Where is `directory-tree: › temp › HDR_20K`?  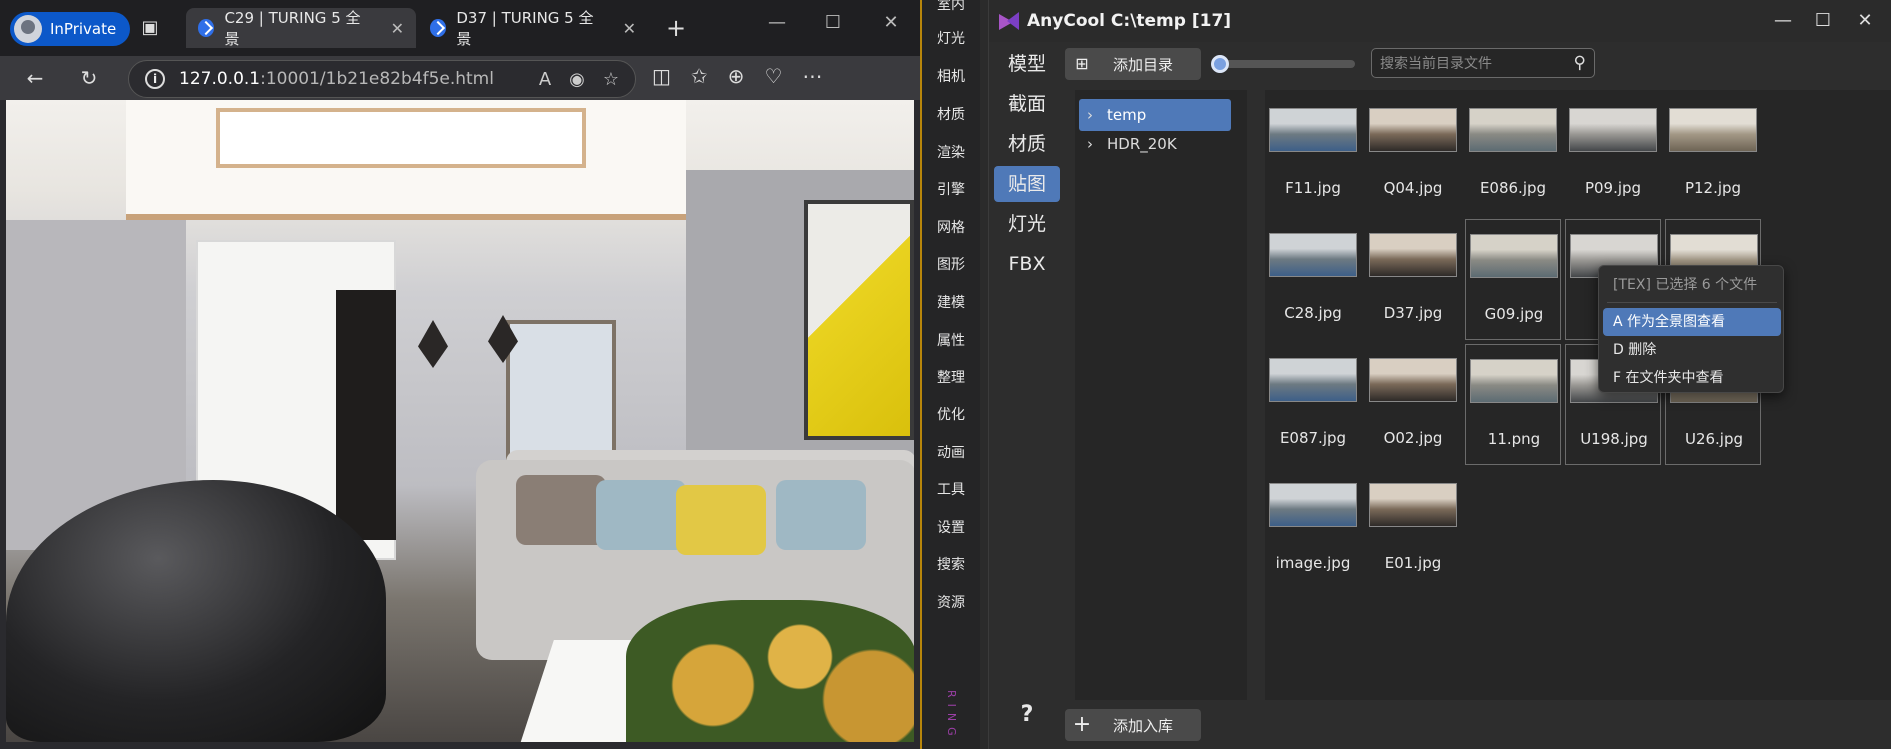
directory-tree: › temp › HDR_20K is located at coordinates (1161, 395).